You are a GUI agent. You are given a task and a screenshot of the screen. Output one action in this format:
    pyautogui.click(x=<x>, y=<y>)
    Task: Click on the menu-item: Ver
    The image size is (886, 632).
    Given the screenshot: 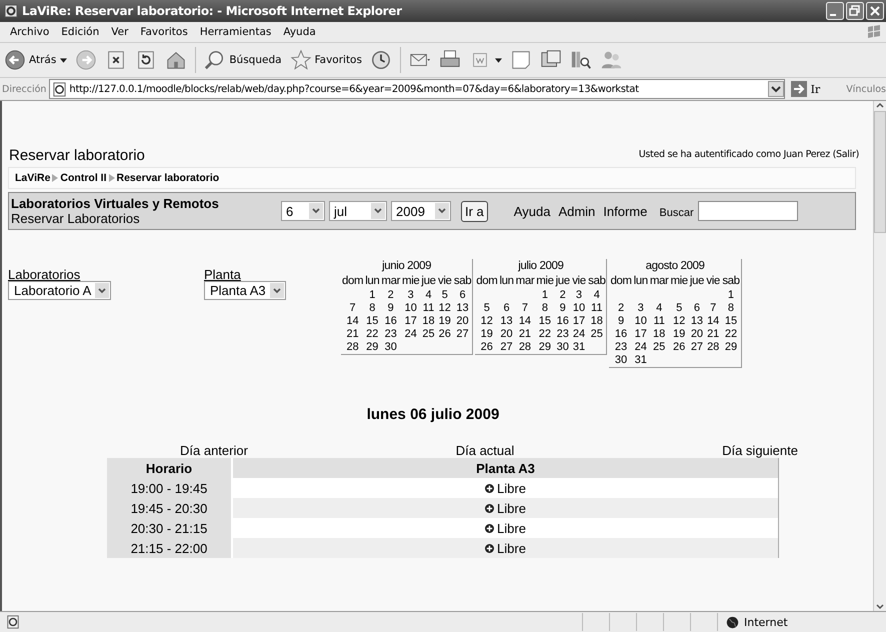 What is the action you would take?
    pyautogui.click(x=121, y=32)
    